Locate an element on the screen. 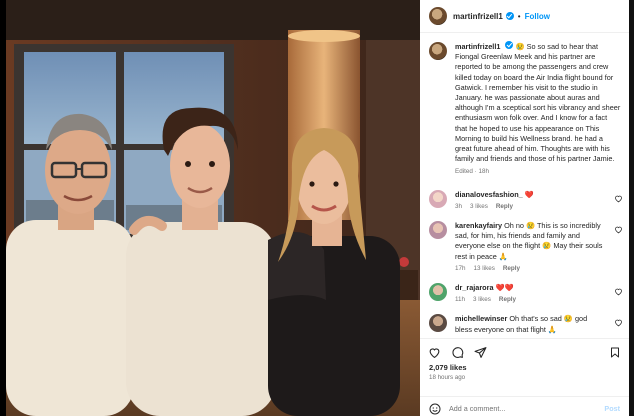 The image size is (634, 416). caption-username: martinfrizell1 is located at coordinates (477, 46).